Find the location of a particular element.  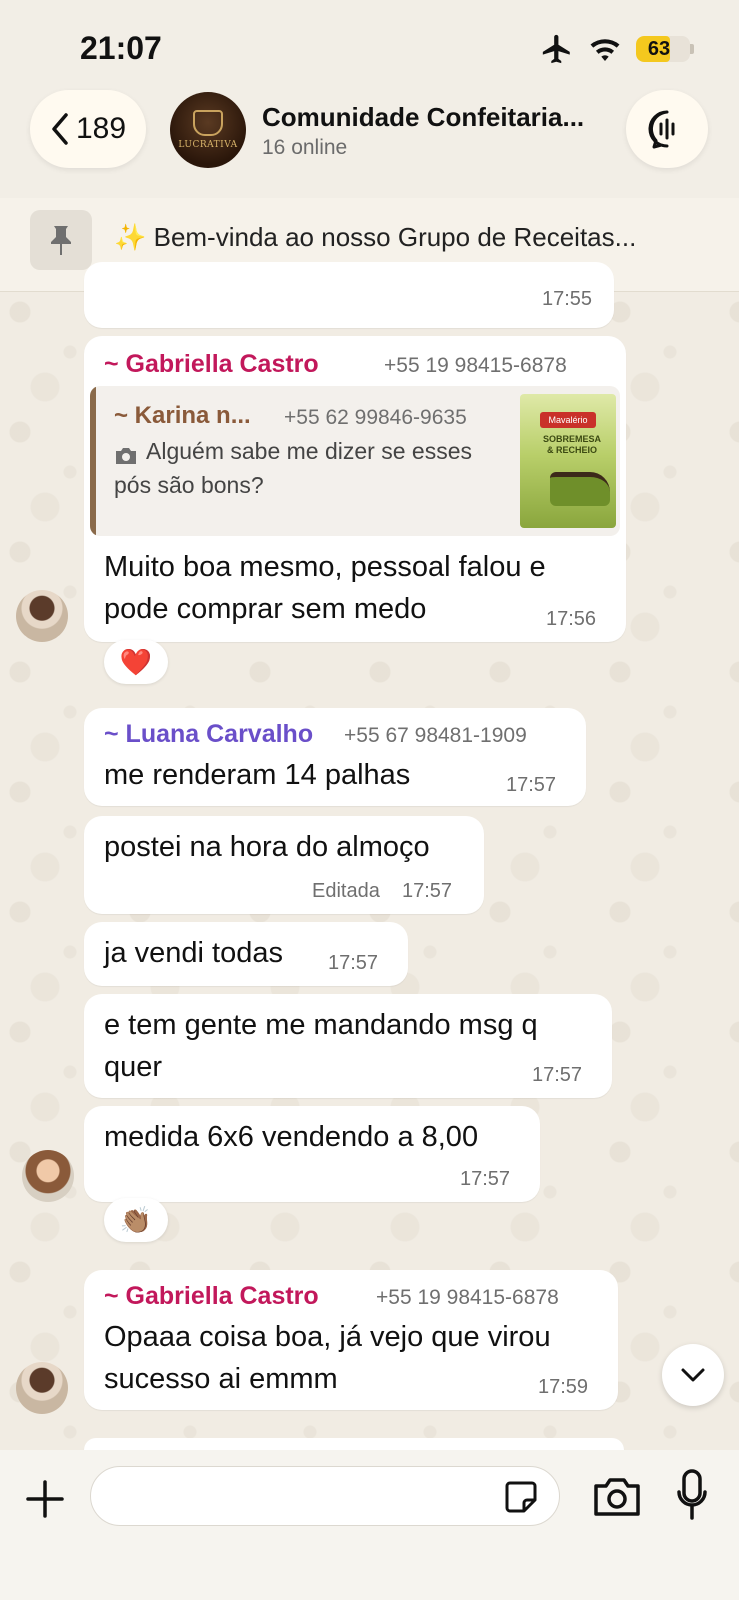

chevron-left-icon is located at coordinates (60, 129).